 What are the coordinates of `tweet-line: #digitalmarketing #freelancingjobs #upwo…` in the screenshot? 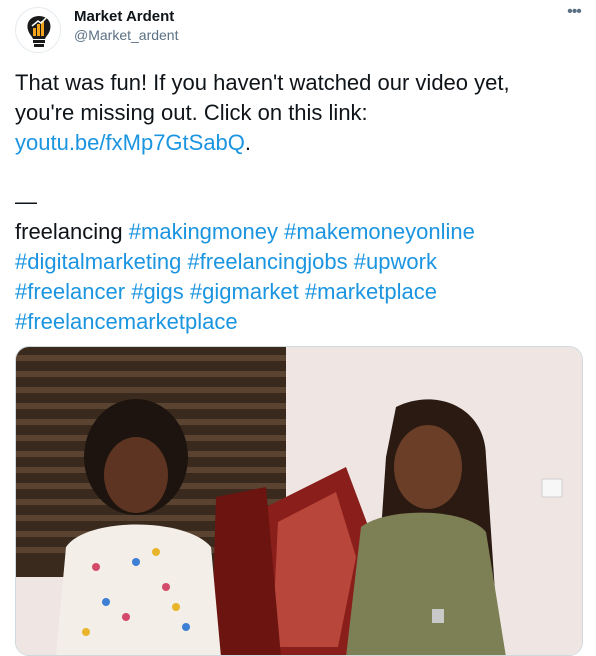 It's located at (300, 262).